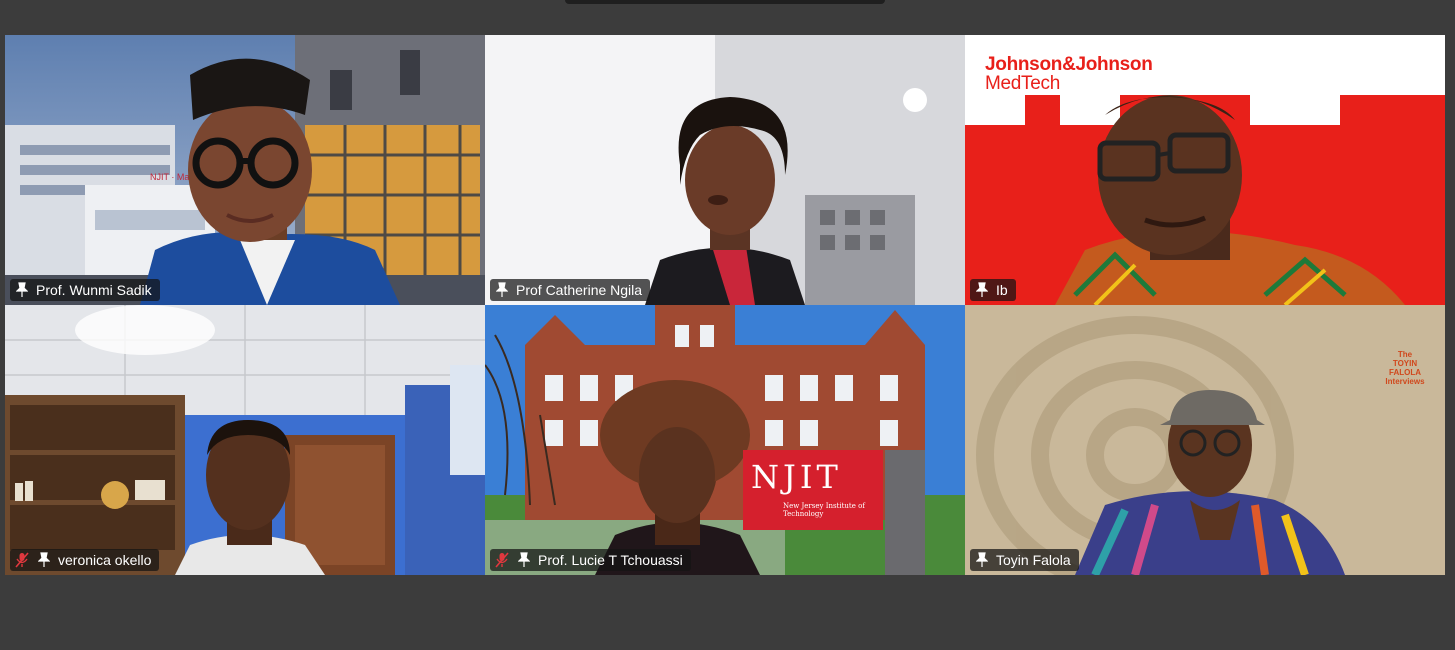  I want to click on participant-name: Prof. Wunmi Sadik, so click(94, 290).